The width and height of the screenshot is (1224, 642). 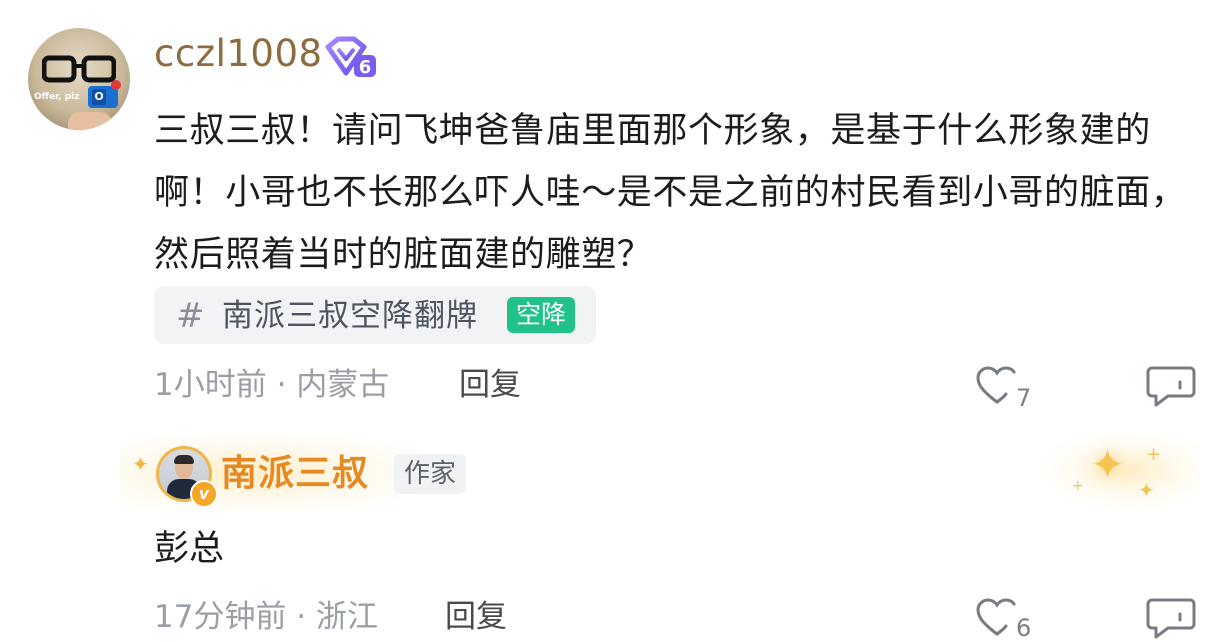 I want to click on level-badge-icon: 6, so click(x=350, y=57).